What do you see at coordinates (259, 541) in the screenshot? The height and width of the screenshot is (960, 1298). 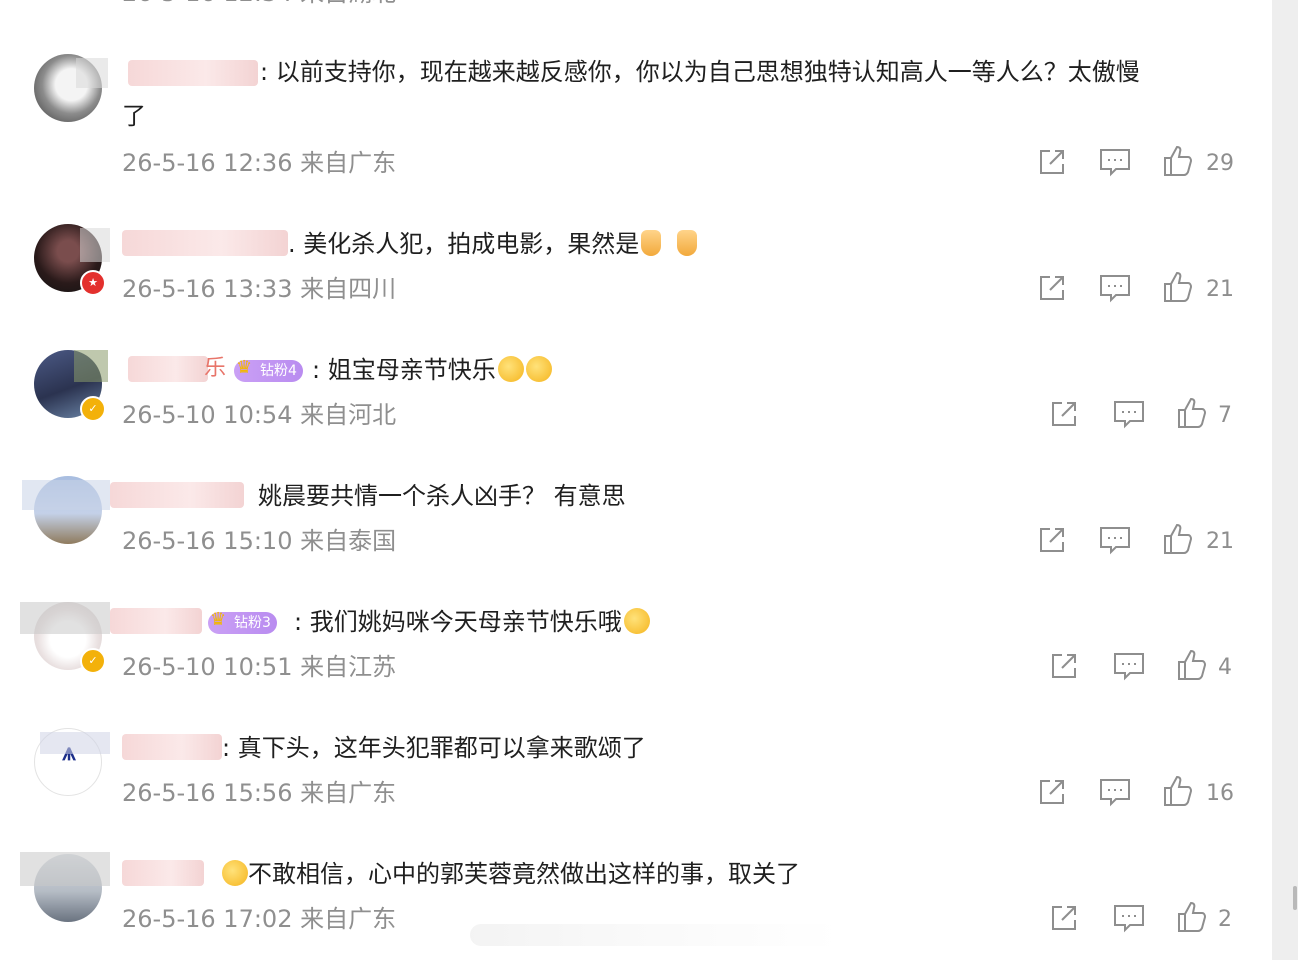 I see `comment-meta: 26-5-16 15:10 来自泰国` at bounding box center [259, 541].